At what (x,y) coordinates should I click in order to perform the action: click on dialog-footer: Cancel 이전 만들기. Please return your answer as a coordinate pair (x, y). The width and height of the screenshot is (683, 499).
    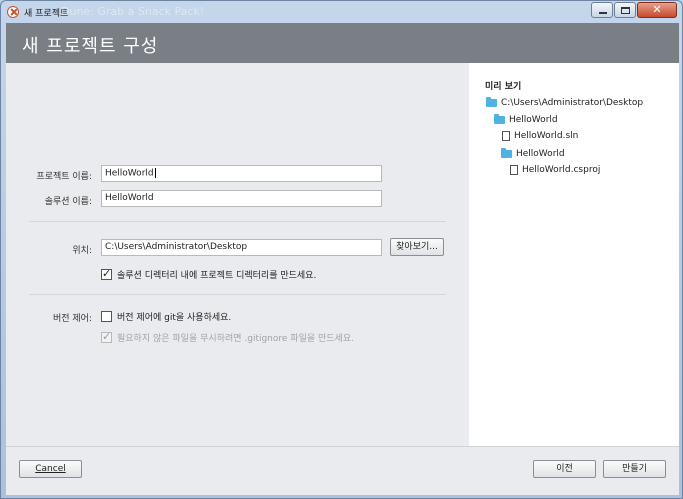
    Looking at the image, I should click on (342, 470).